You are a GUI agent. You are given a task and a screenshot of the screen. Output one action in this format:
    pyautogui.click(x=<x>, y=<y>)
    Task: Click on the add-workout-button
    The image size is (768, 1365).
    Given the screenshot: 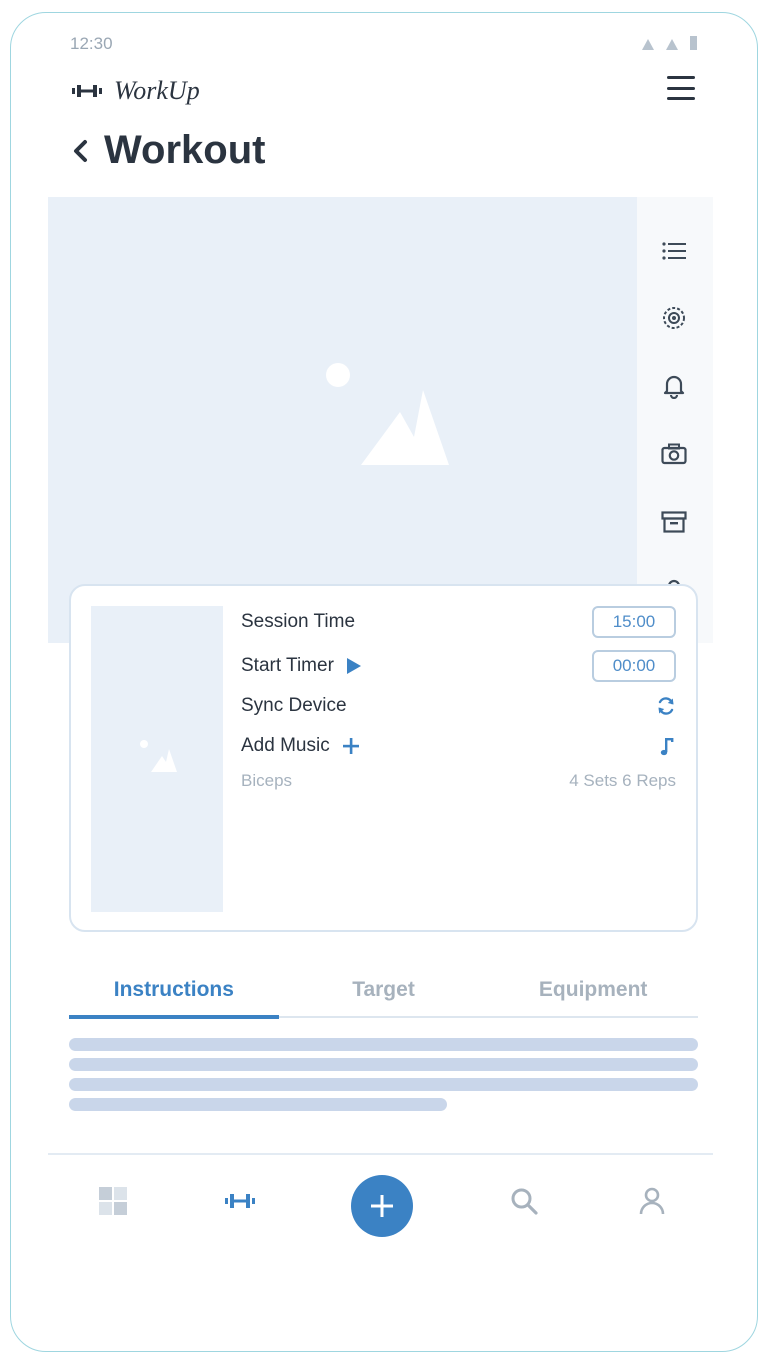 What is the action you would take?
    pyautogui.click(x=382, y=1206)
    